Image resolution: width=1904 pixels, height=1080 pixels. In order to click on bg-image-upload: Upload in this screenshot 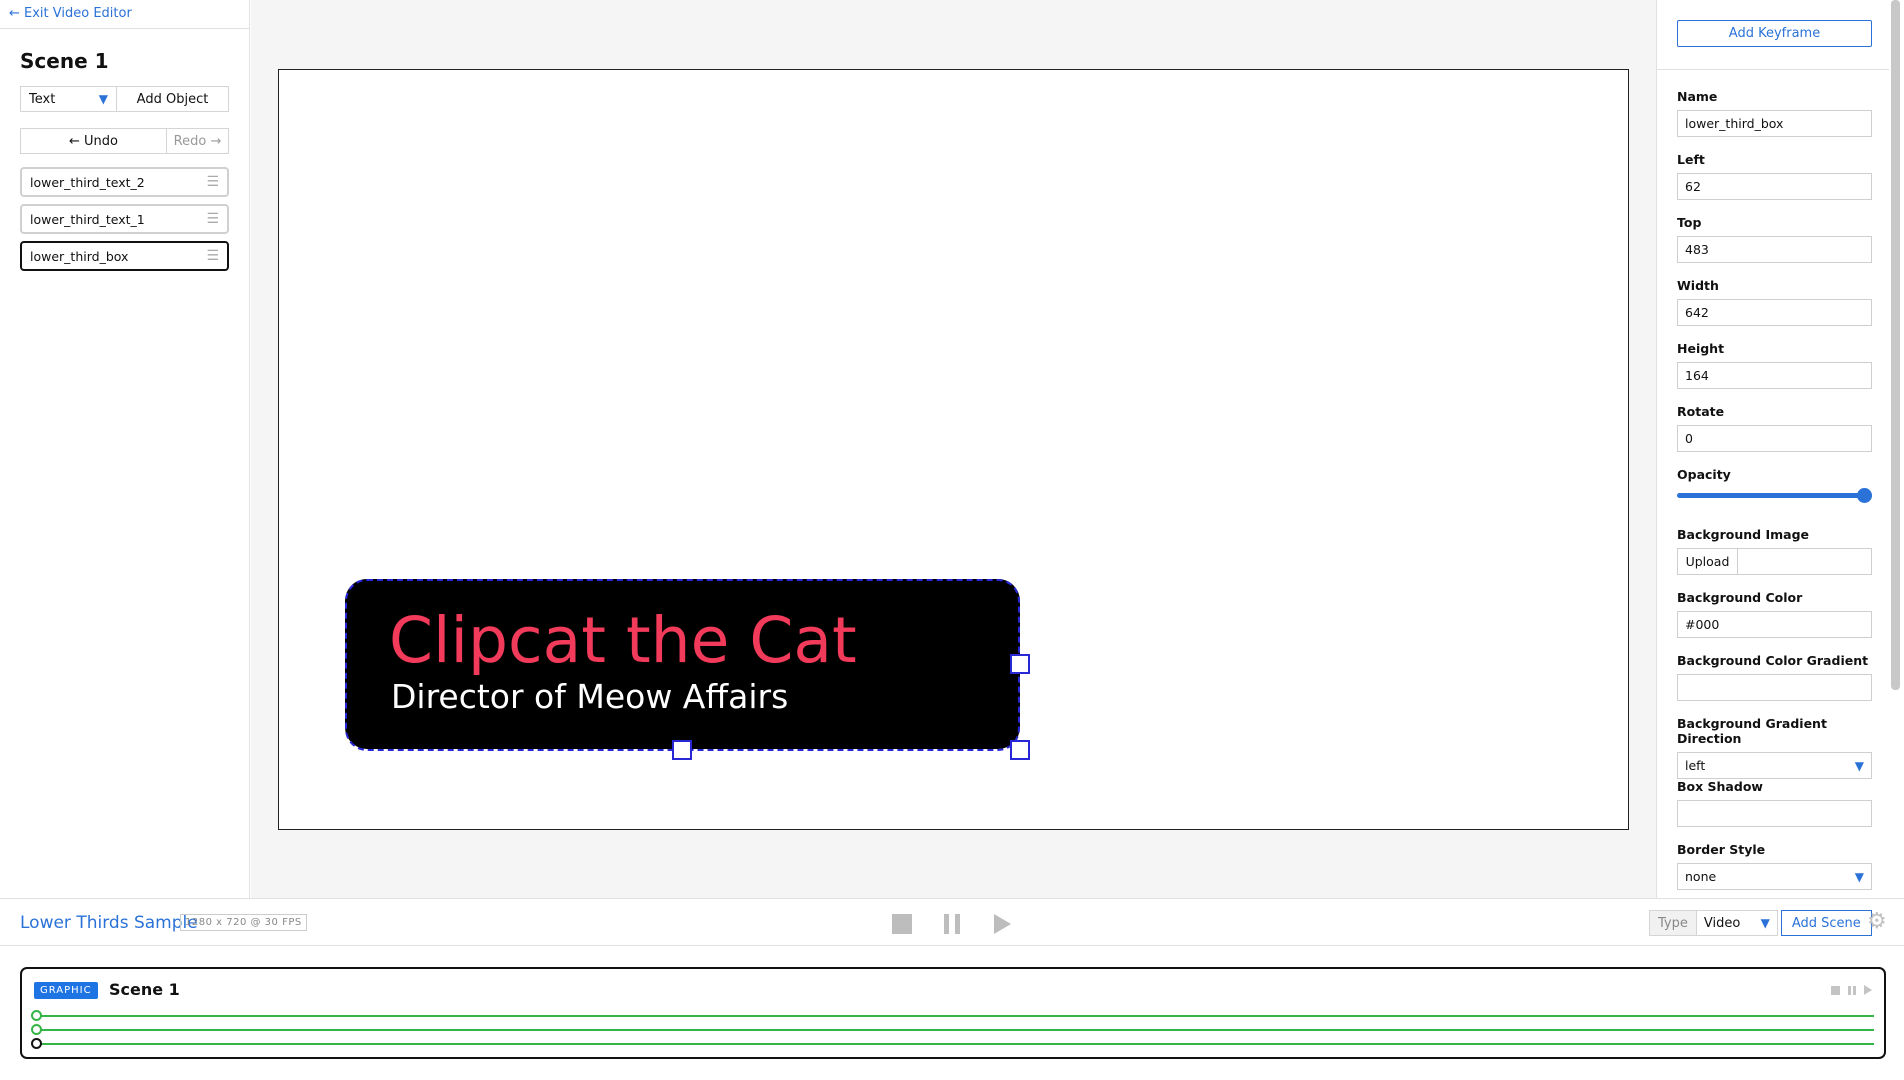, I will do `click(1774, 561)`.